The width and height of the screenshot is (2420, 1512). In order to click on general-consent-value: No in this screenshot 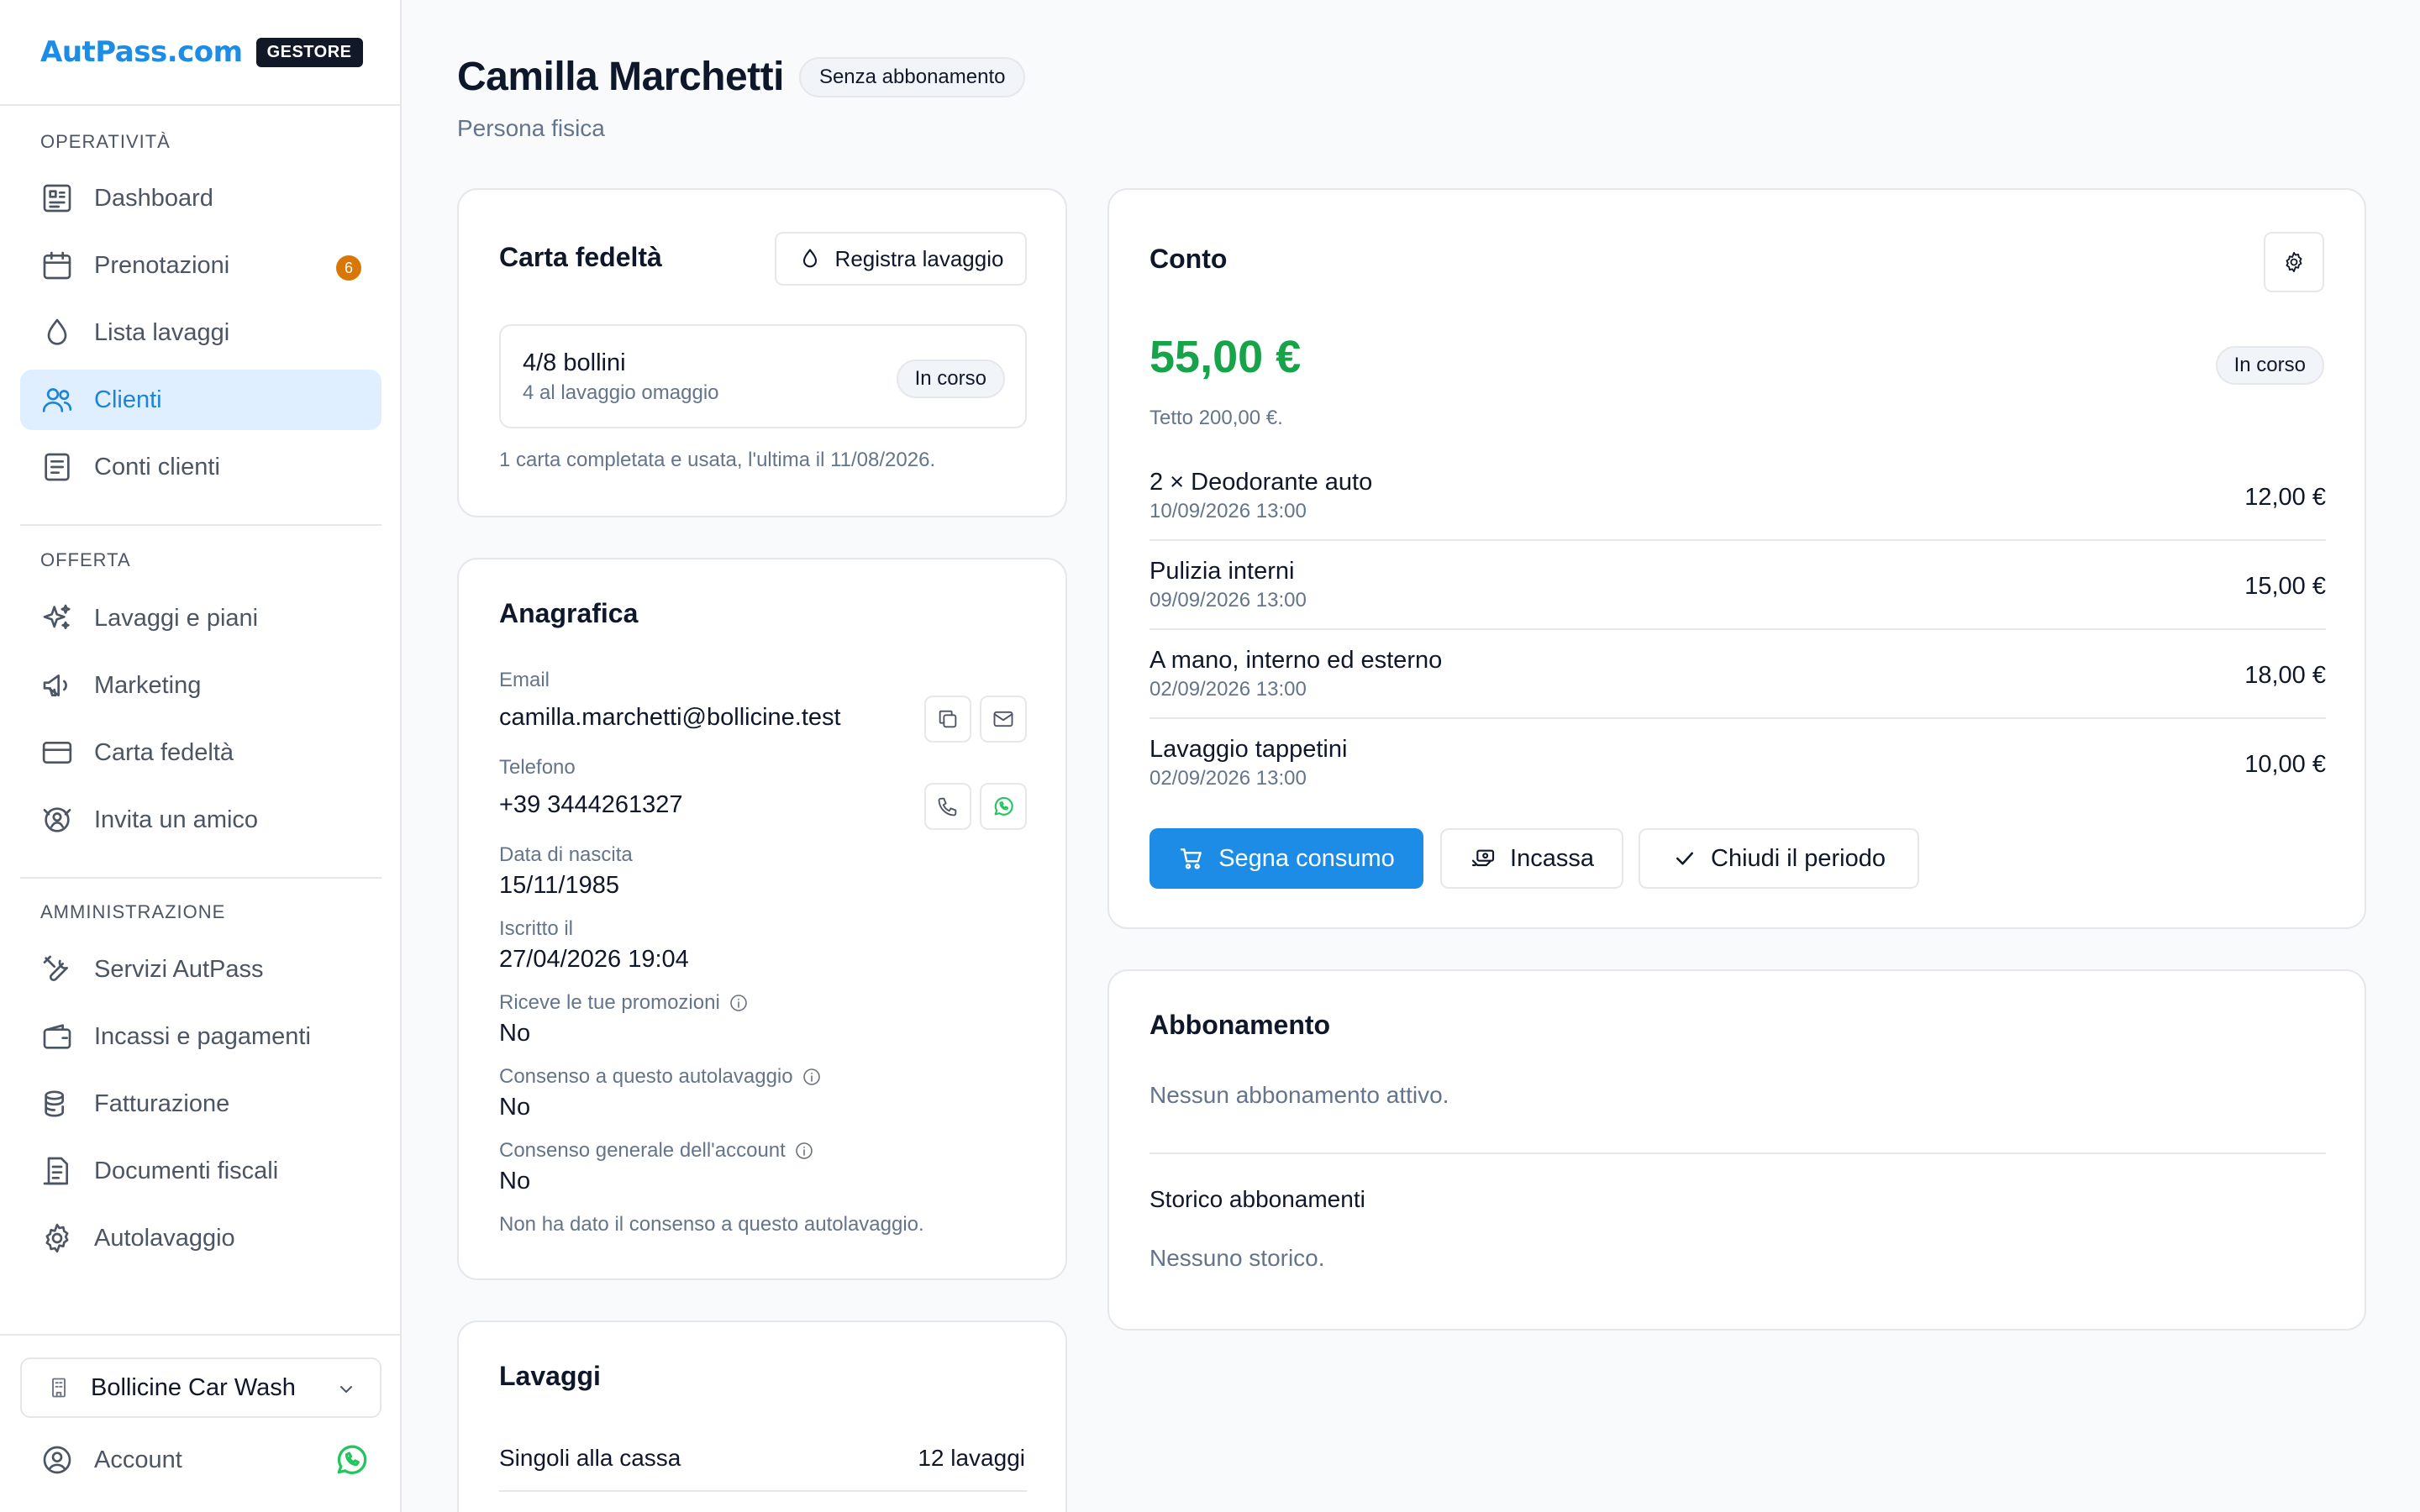, I will do `click(515, 1181)`.